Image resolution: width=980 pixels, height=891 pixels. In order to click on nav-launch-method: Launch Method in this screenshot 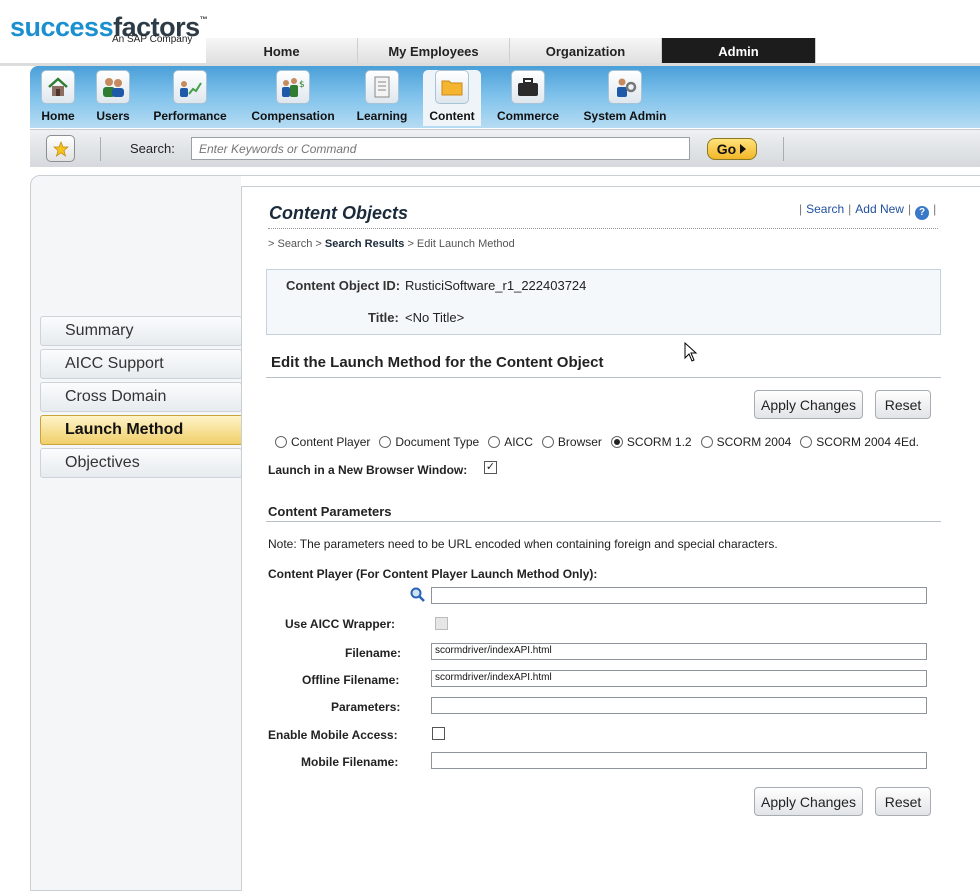, I will do `click(148, 430)`.